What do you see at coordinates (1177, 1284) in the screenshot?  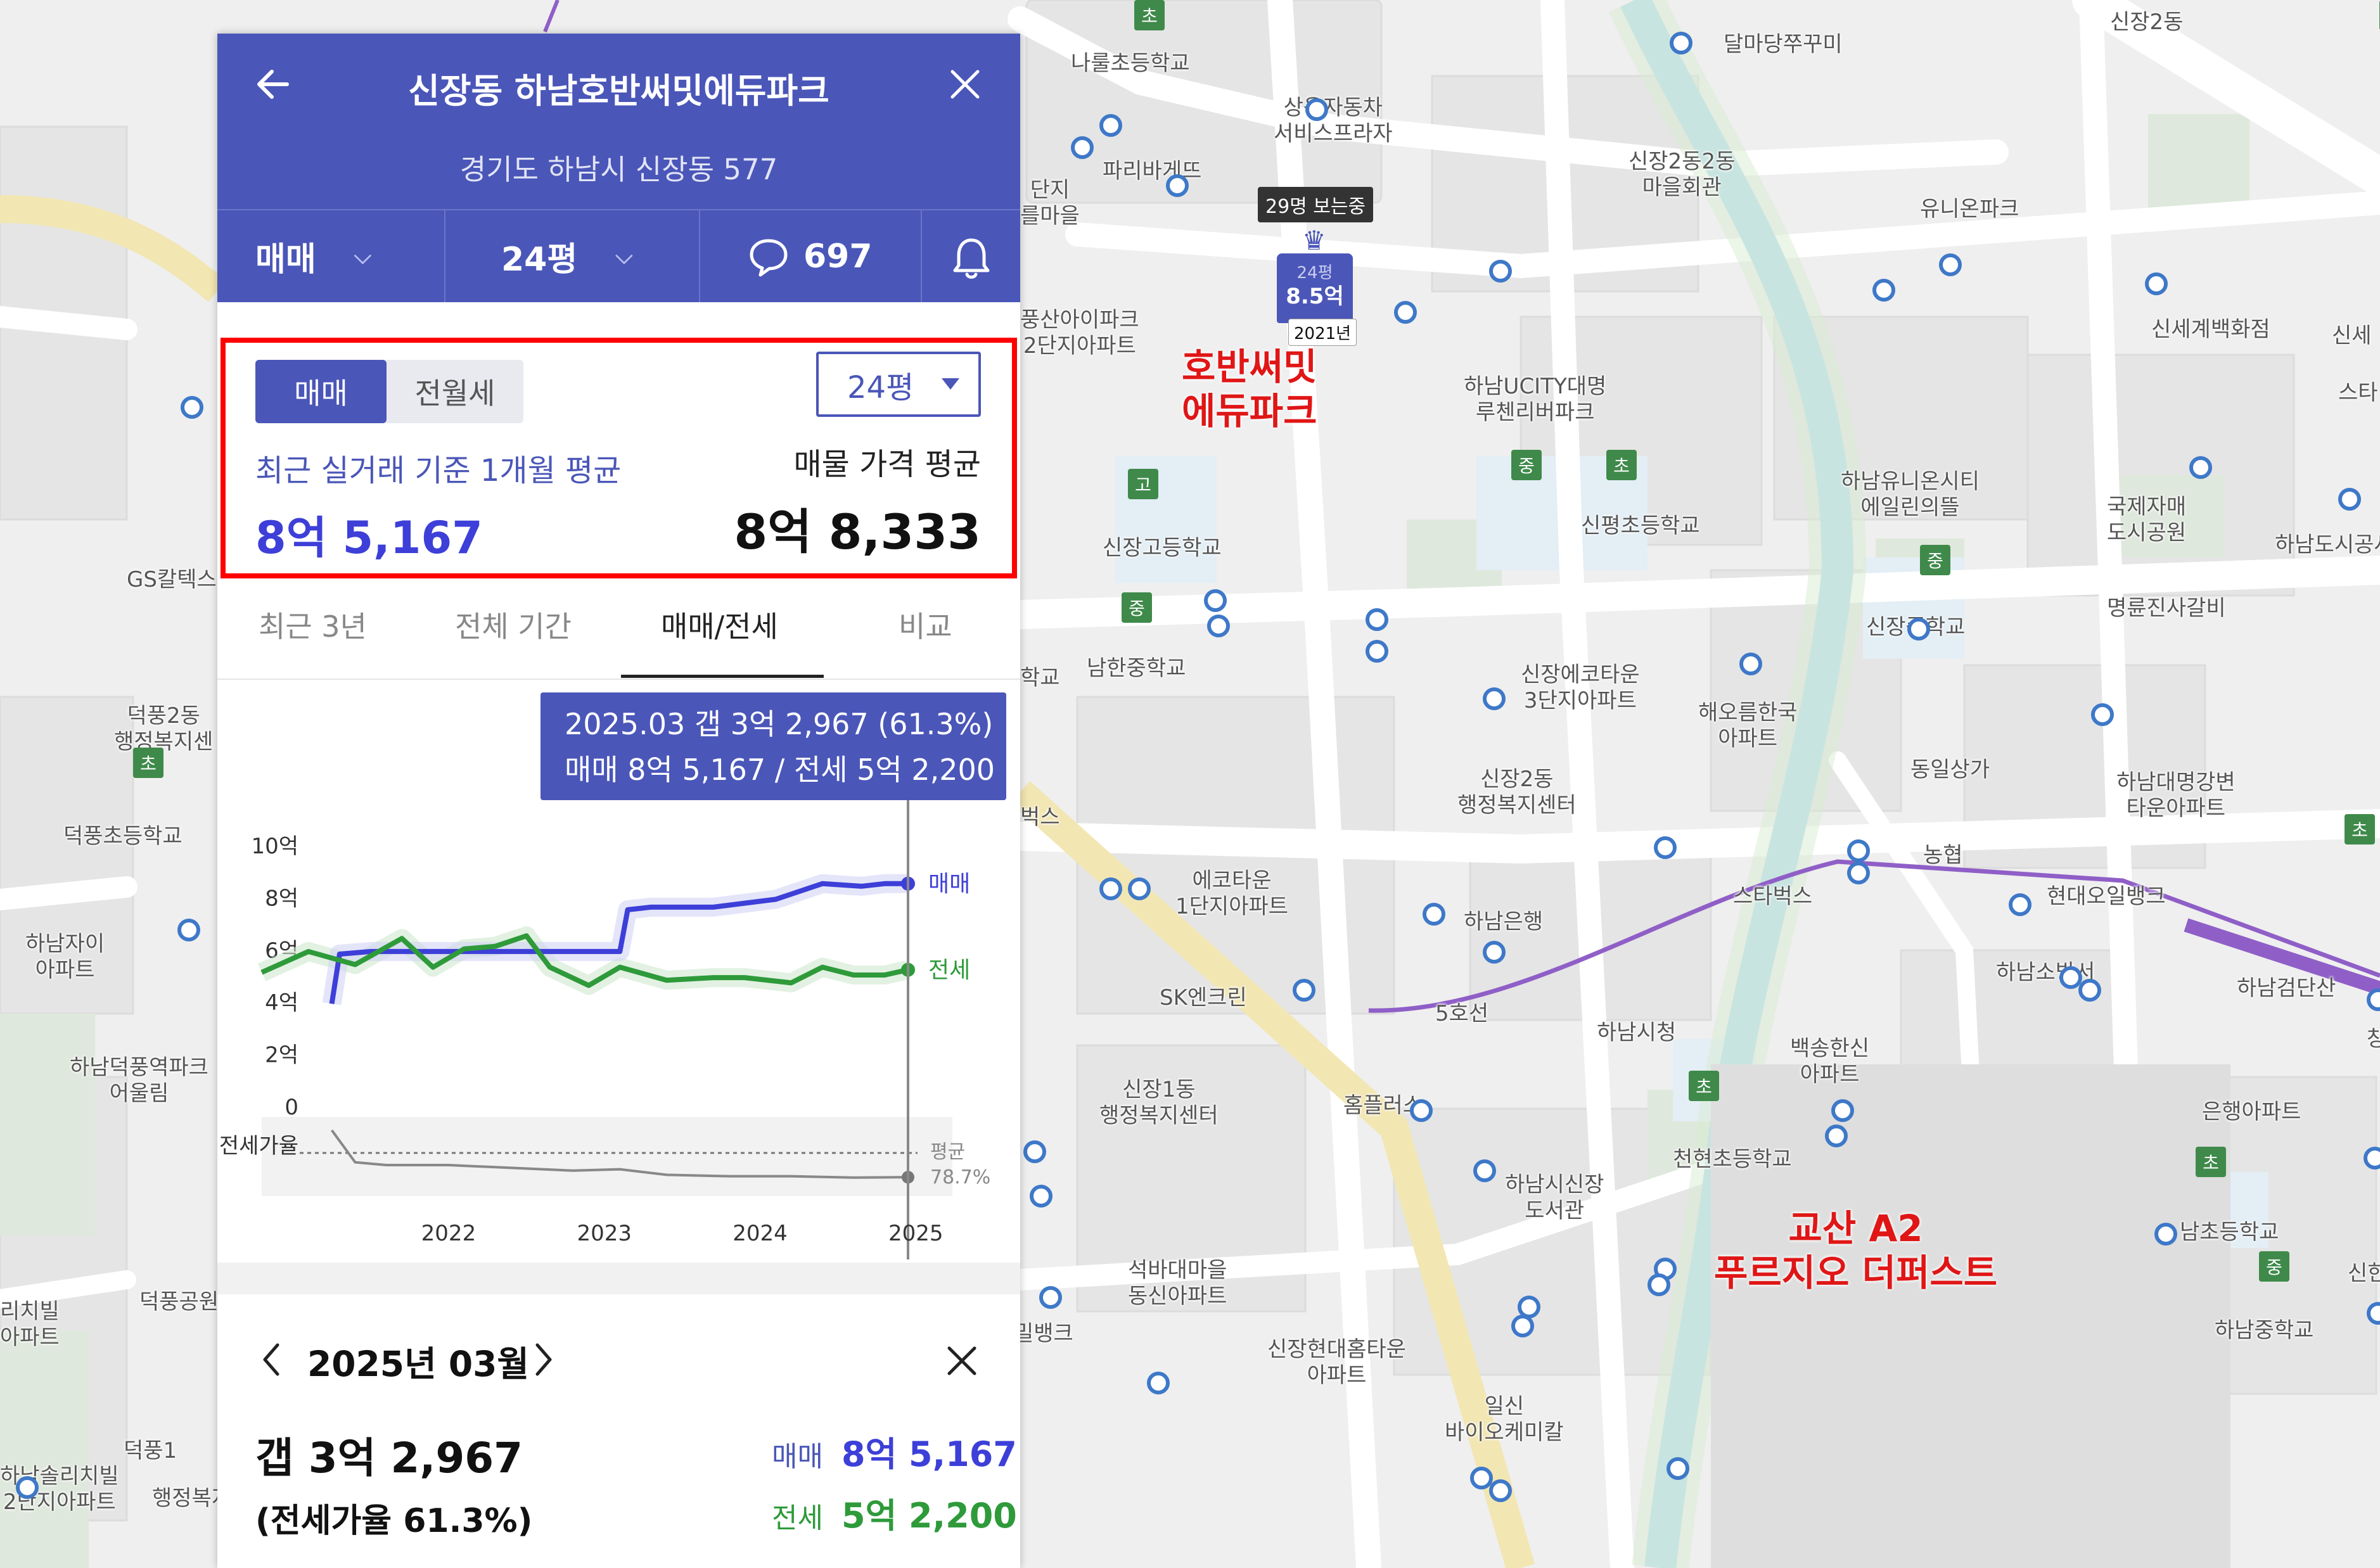 I see `map-place-label: 석바대마을 동신아파트` at bounding box center [1177, 1284].